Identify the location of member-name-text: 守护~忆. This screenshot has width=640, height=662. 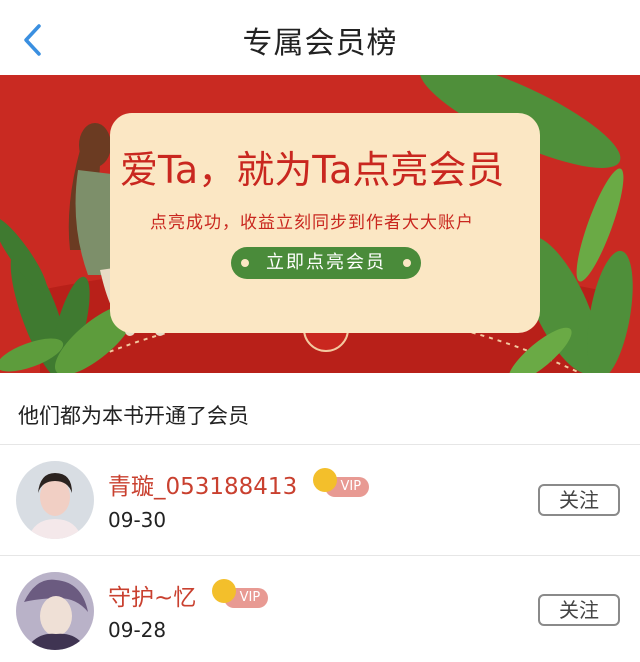
(152, 598).